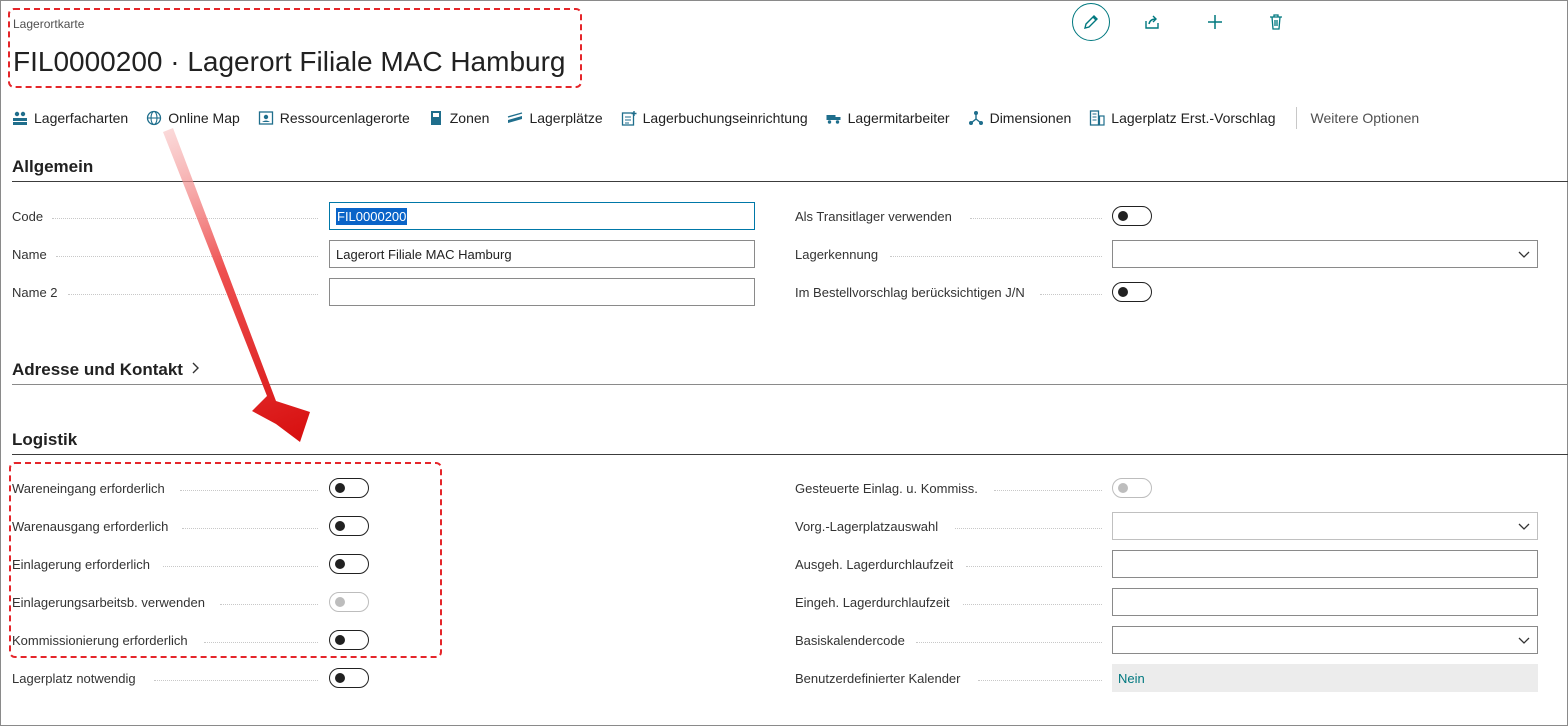  Describe the element at coordinates (349, 678) in the screenshot. I see `lagerplatz-notwendig-toggle` at that location.